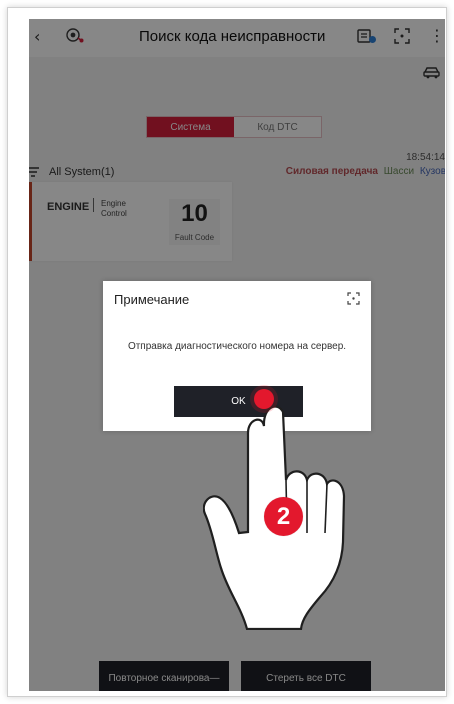 The width and height of the screenshot is (454, 704). What do you see at coordinates (264, 399) in the screenshot?
I see `tap-indicator` at bounding box center [264, 399].